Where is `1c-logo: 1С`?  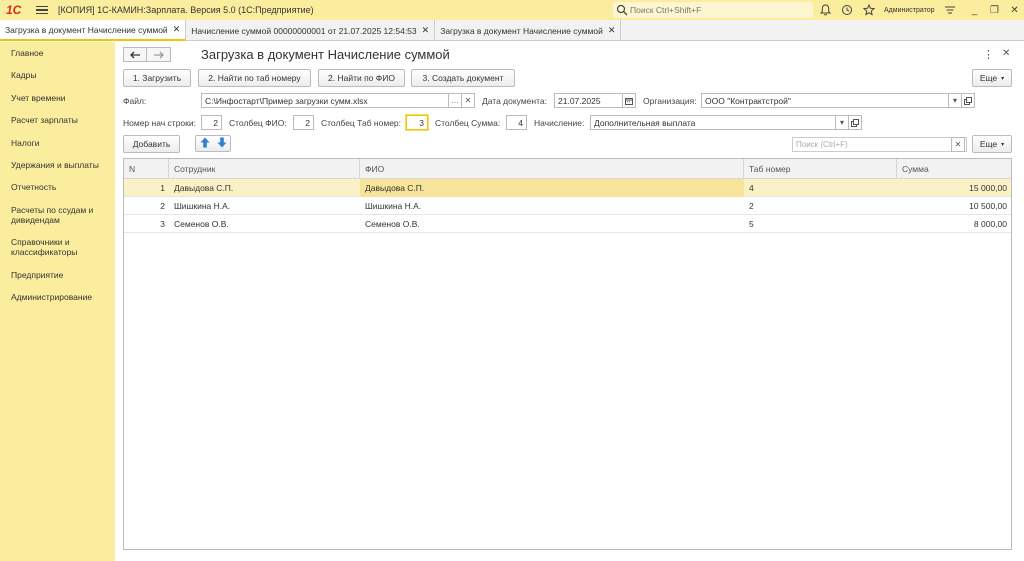
1c-logo: 1С is located at coordinates (14, 10).